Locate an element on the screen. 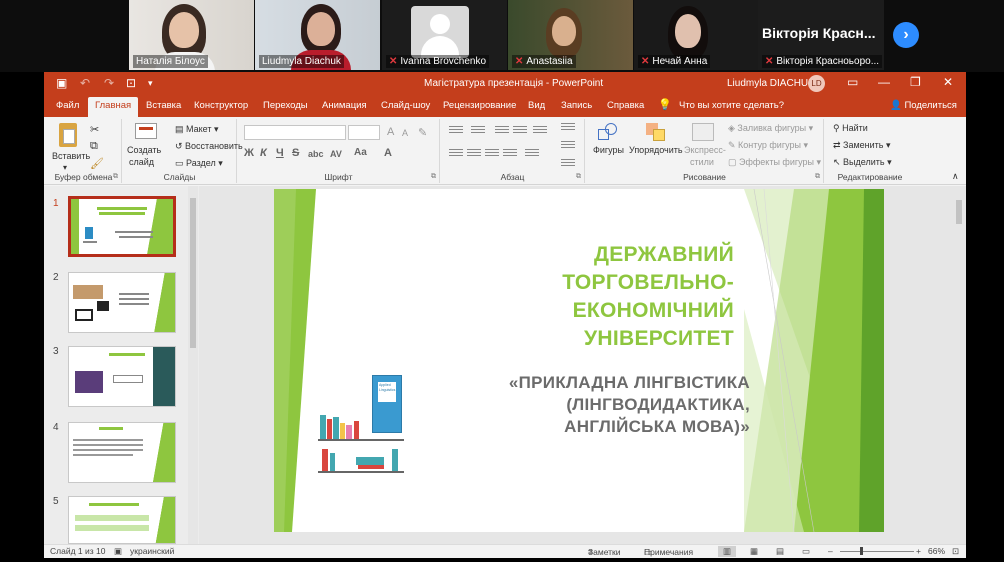 This screenshot has height=562, width=1004. zoom-level: 66% is located at coordinates (936, 551).